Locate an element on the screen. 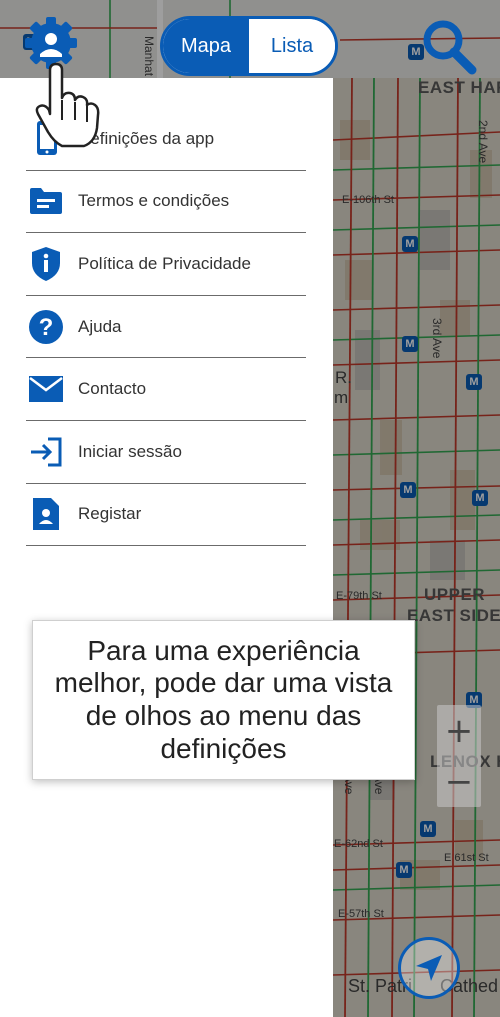  mail-icon is located at coordinates (46, 389).